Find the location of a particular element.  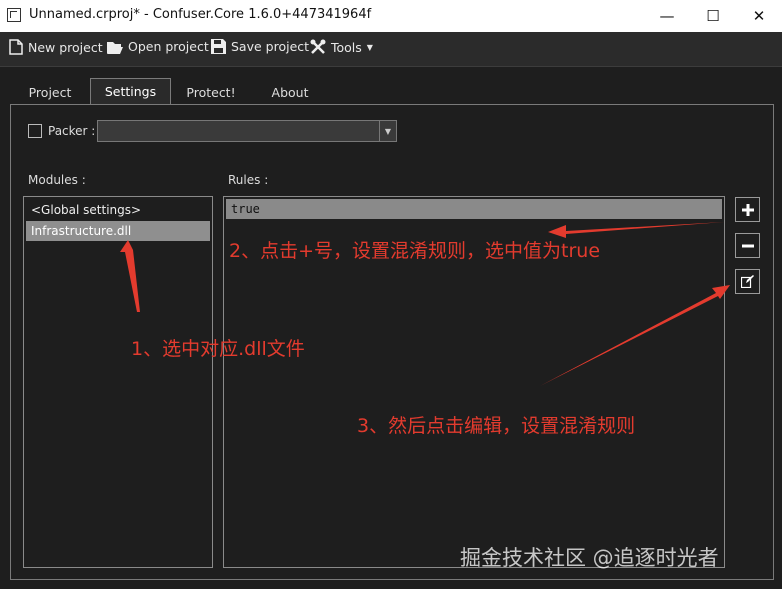

annotation-step3: 3、然后点击编辑，设置混淆规则 is located at coordinates (496, 426).